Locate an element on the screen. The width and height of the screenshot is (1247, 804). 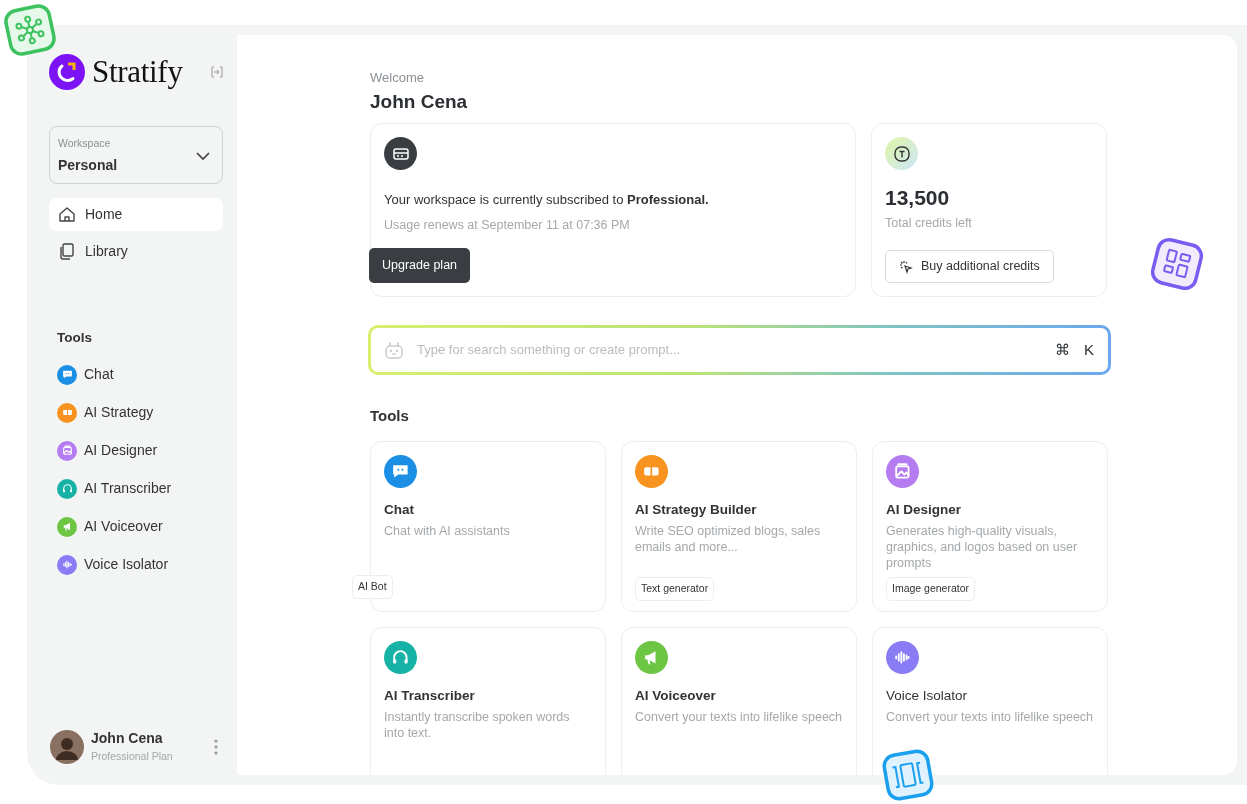
tool-nav-item: AI Strategy is located at coordinates (136, 412).